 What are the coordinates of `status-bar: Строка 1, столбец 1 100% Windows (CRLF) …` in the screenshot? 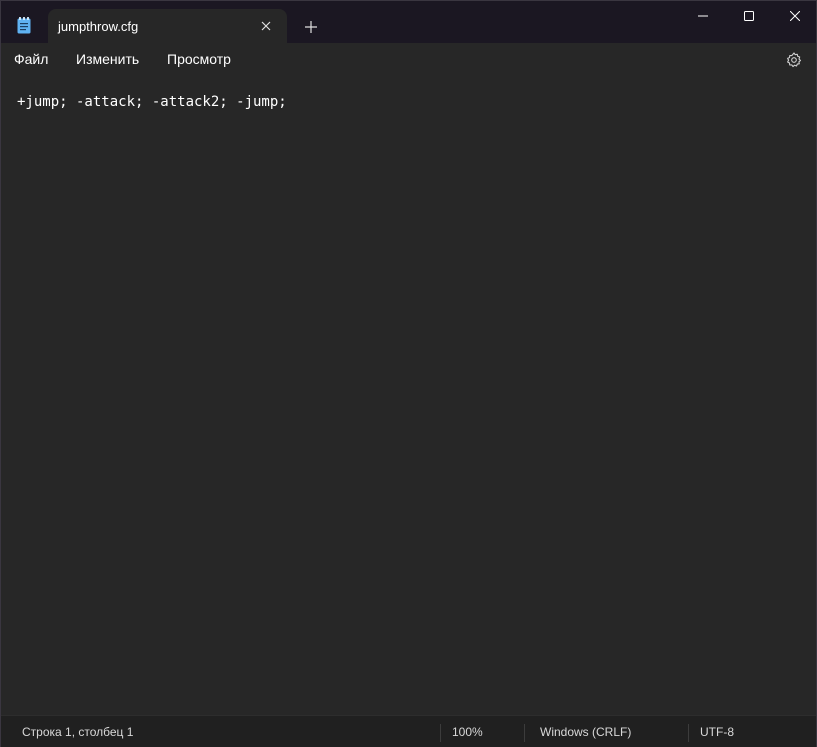 It's located at (408, 731).